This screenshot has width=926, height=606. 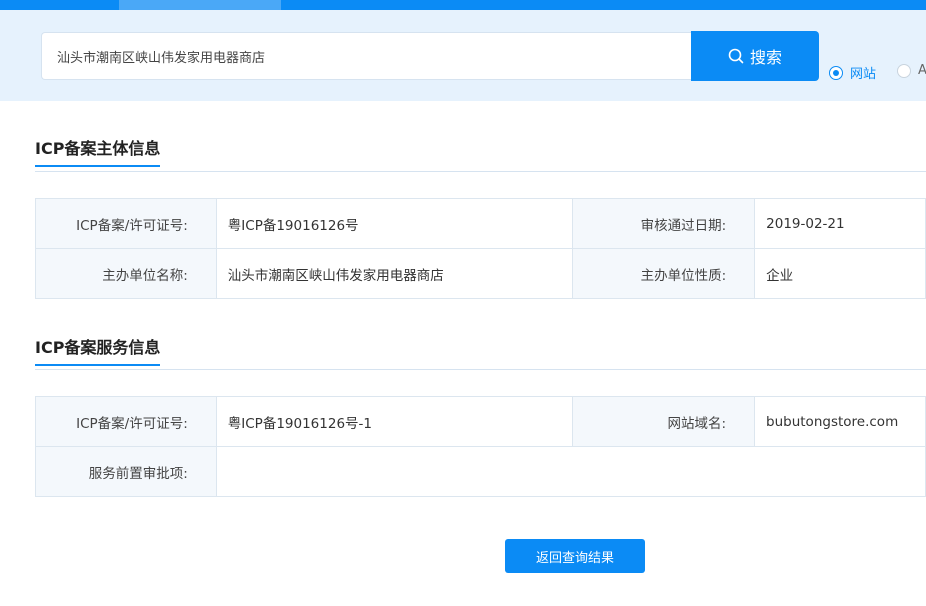 I want to click on cell-label: 服务前置审批项:, so click(x=126, y=471).